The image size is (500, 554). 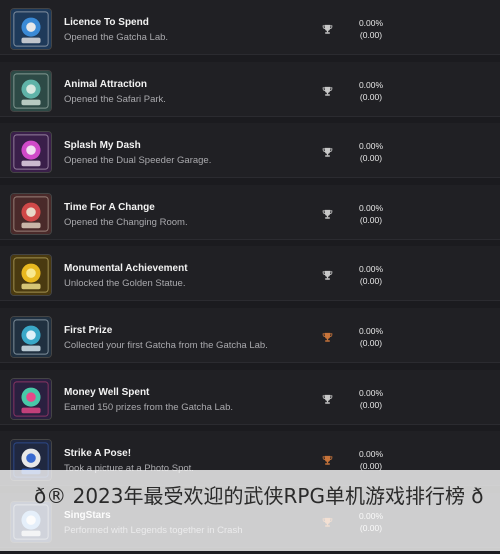 What do you see at coordinates (106, 22) in the screenshot?
I see `achievement-title: Licence To Spend` at bounding box center [106, 22].